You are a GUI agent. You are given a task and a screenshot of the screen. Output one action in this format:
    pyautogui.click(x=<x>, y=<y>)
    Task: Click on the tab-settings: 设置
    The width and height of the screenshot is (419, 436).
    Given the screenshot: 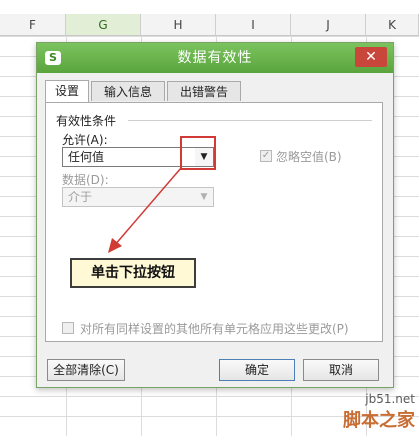 What is the action you would take?
    pyautogui.click(x=67, y=91)
    